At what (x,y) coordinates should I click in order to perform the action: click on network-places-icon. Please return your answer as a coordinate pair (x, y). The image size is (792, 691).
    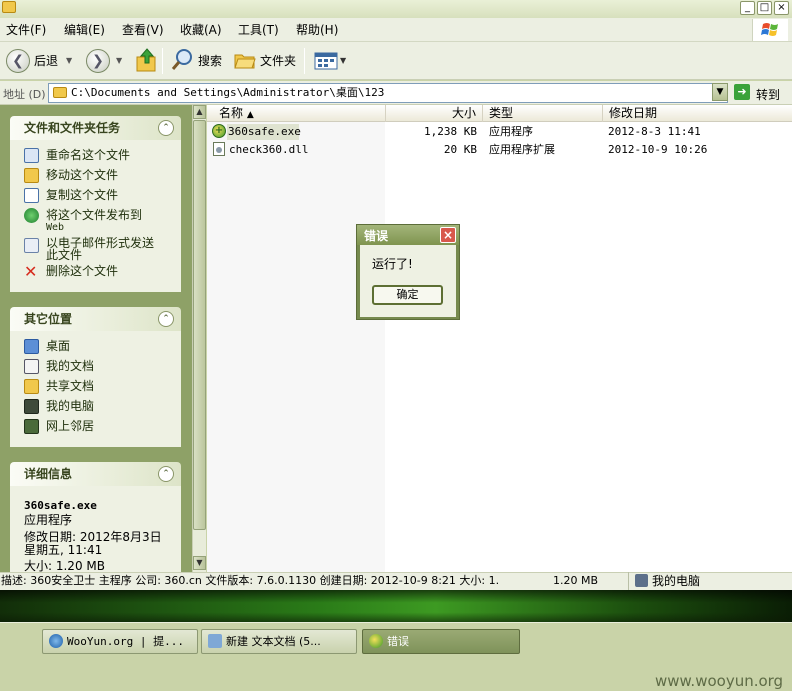
    Looking at the image, I should click on (31, 426).